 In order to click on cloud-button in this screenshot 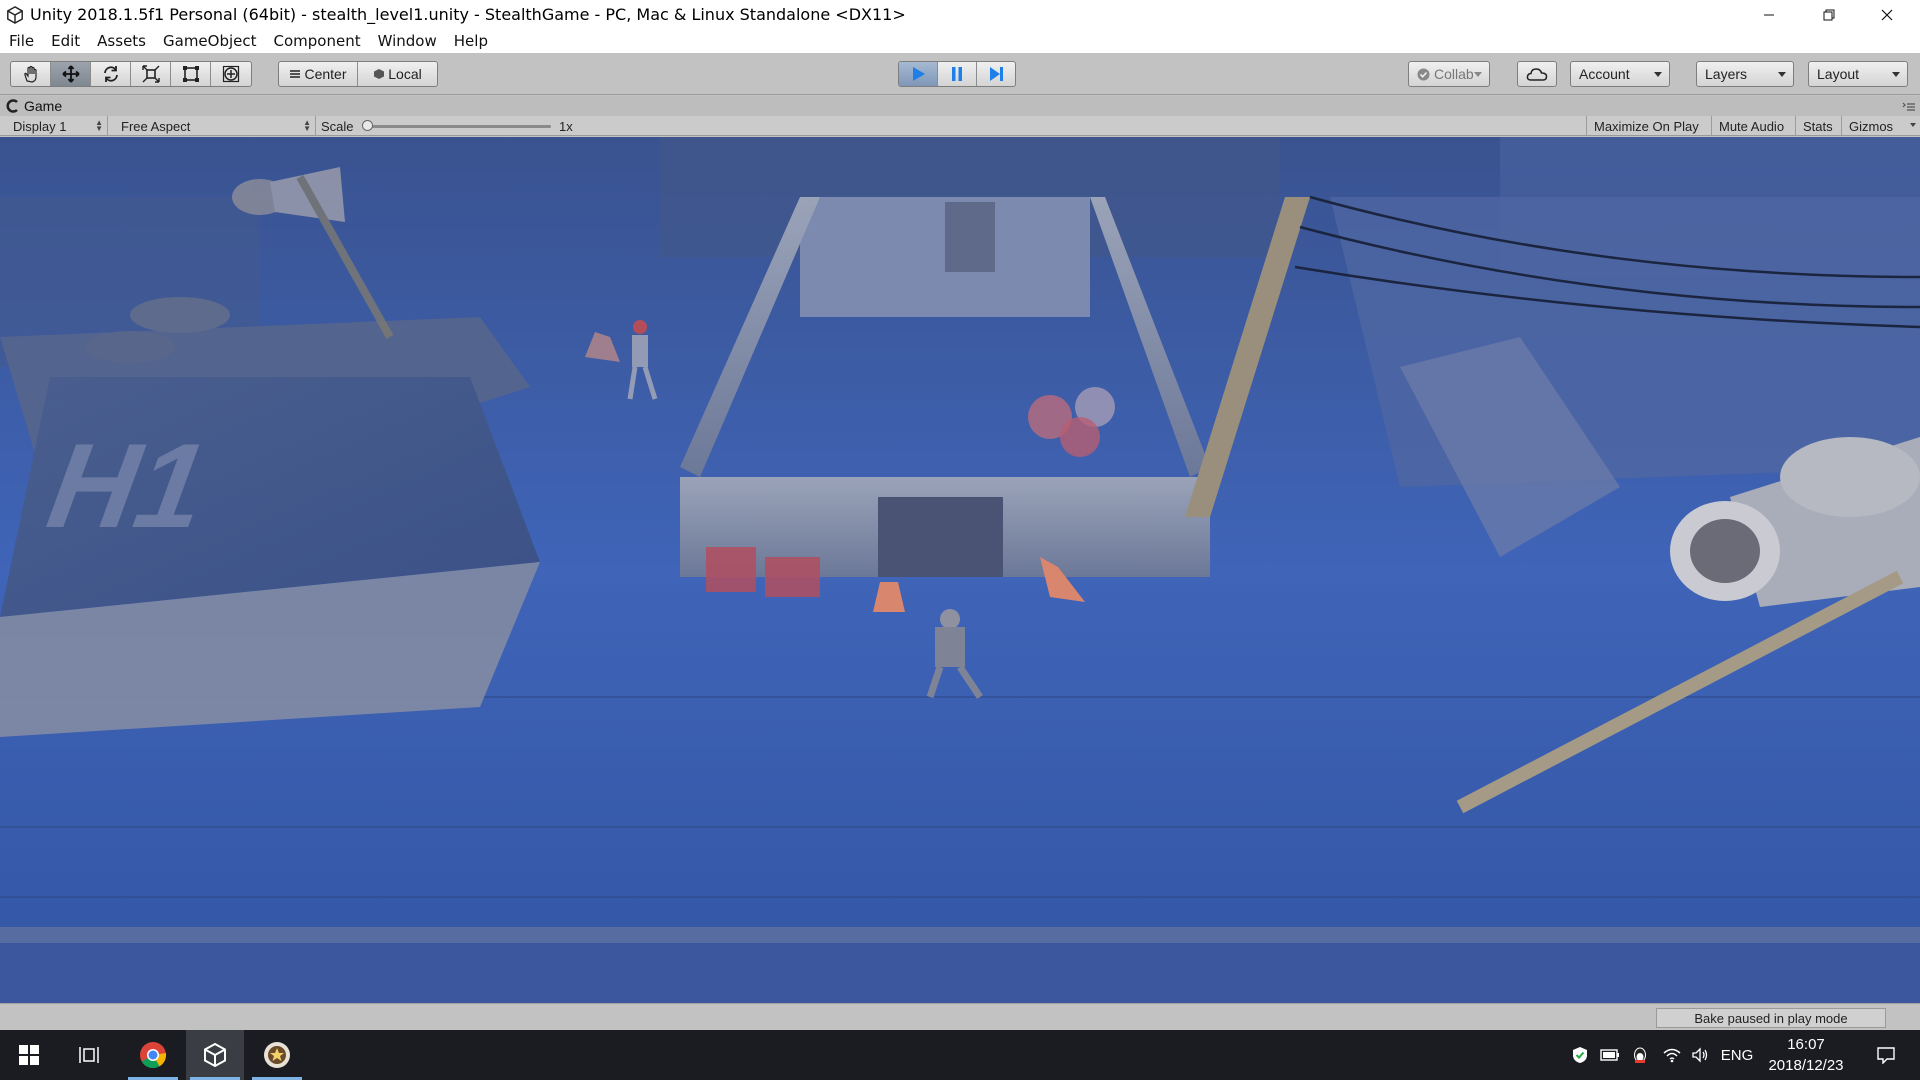, I will do `click(1537, 74)`.